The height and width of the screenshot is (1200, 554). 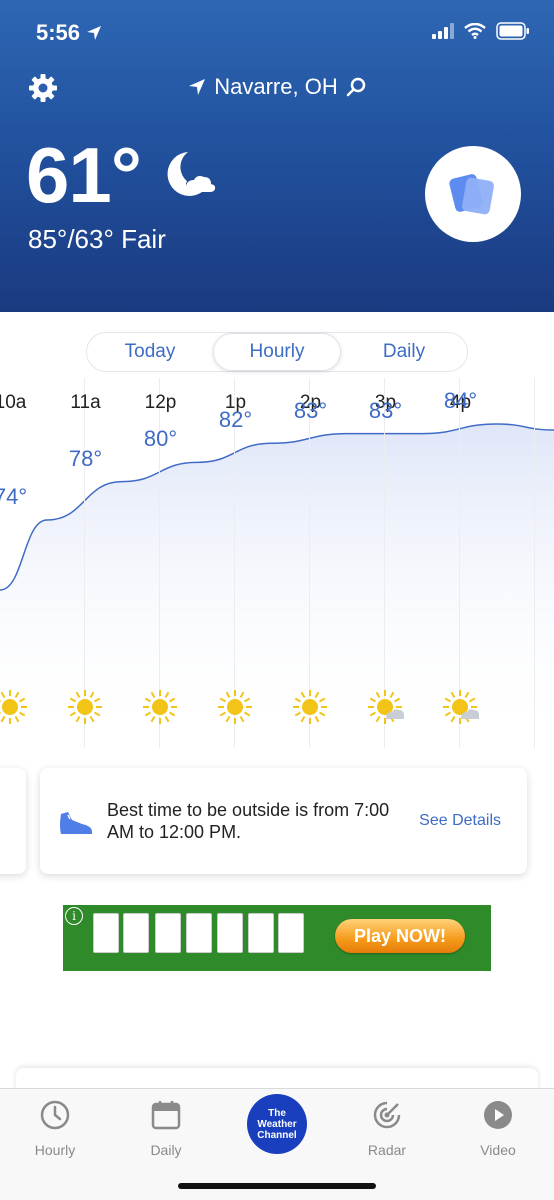 What do you see at coordinates (55, 1115) in the screenshot?
I see `clock-icon` at bounding box center [55, 1115].